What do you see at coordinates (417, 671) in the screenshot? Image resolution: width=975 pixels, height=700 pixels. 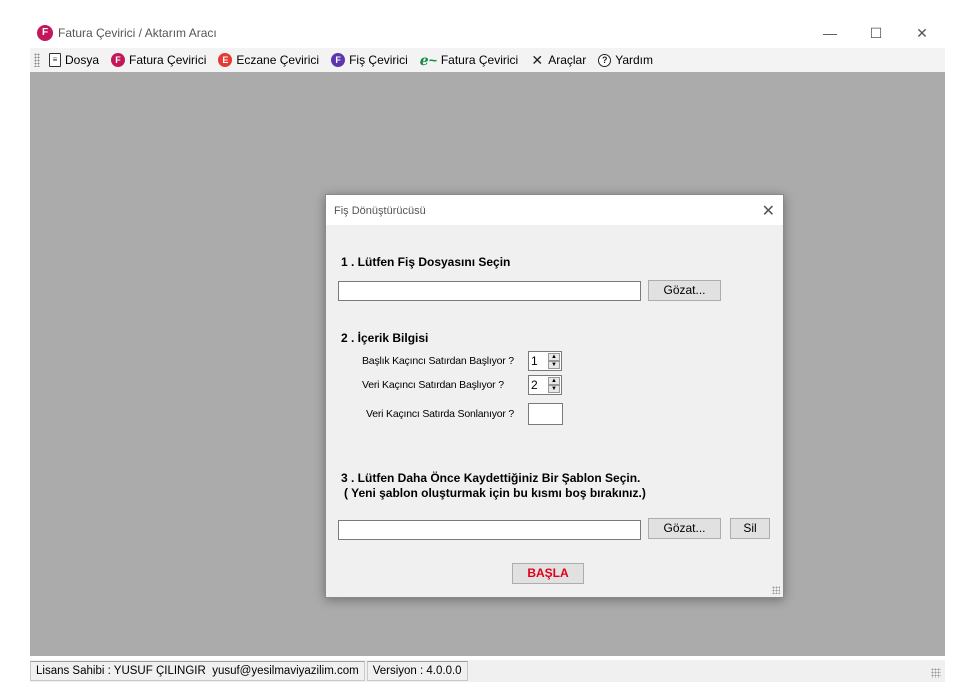 I see `status-version: Versiyon : 4.0.0.0` at bounding box center [417, 671].